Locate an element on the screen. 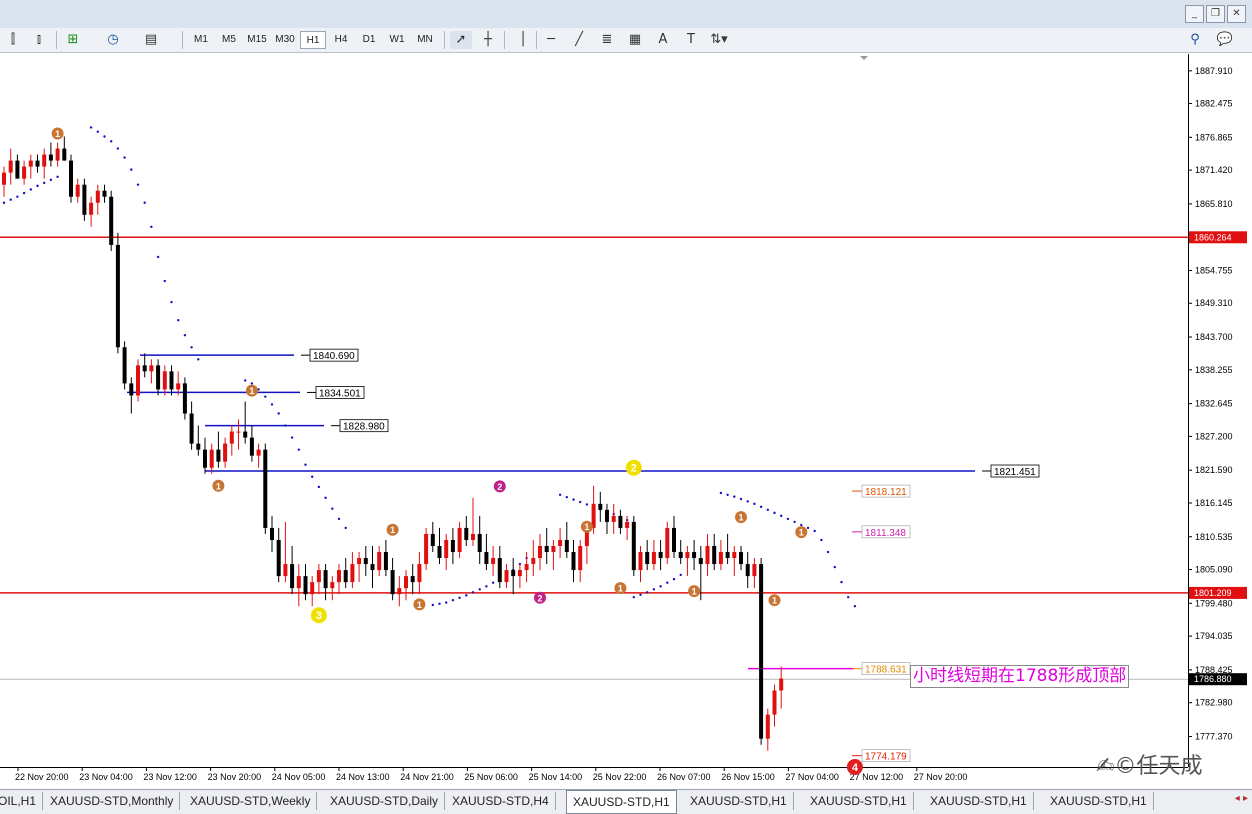 The width and height of the screenshot is (1252, 814). timeframe-m15: M15 is located at coordinates (257, 40).